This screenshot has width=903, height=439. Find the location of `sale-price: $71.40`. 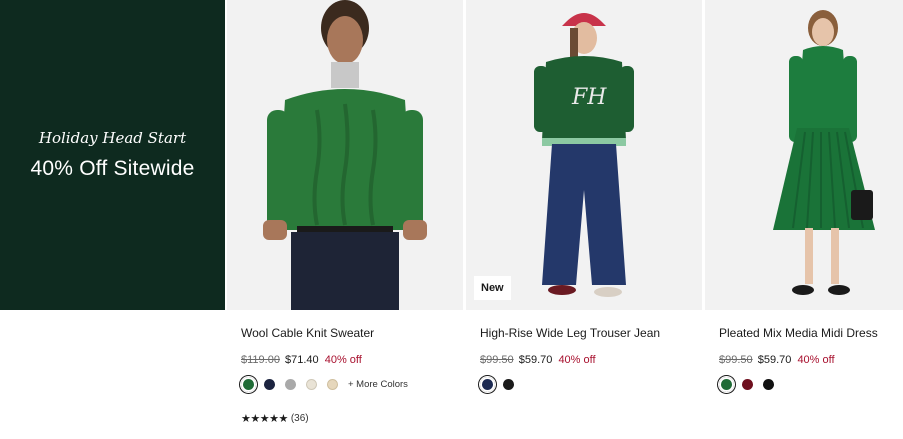

sale-price: $71.40 is located at coordinates (302, 360).